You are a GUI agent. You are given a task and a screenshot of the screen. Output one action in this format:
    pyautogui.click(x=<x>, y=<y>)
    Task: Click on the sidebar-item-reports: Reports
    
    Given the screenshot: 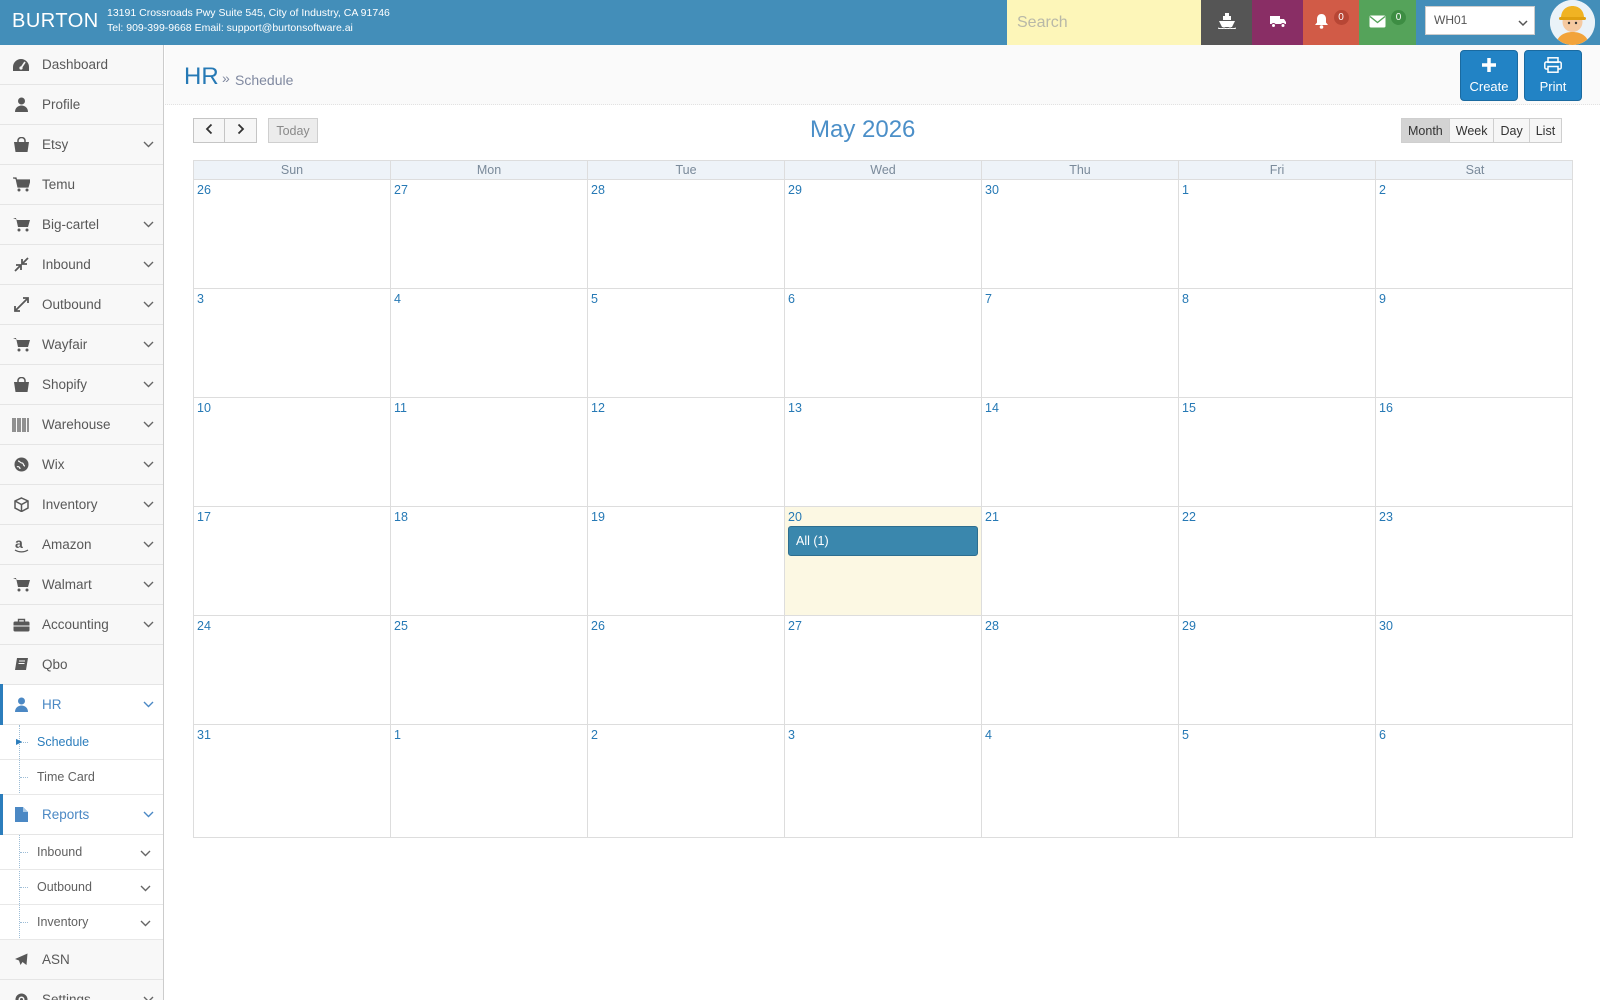 What is the action you would take?
    pyautogui.click(x=81, y=814)
    